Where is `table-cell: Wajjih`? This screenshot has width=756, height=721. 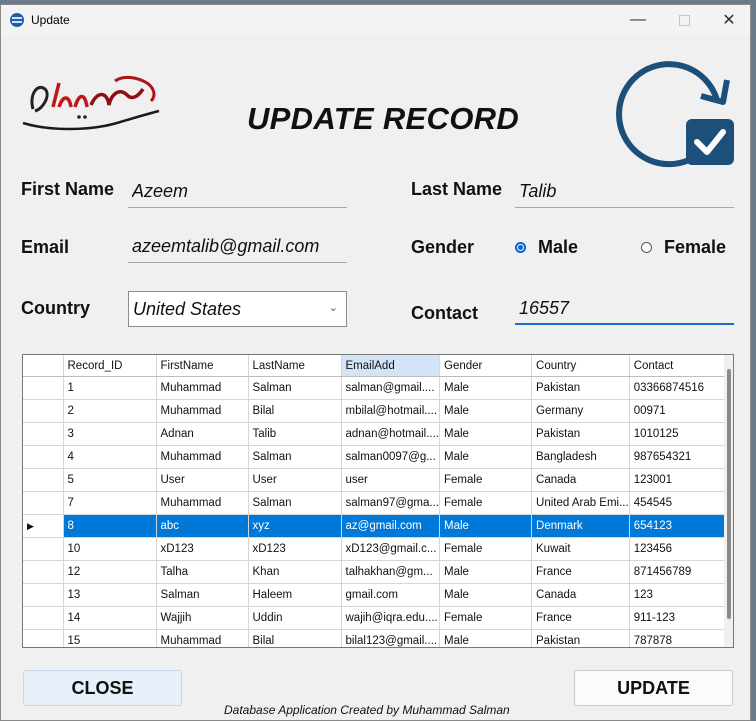
table-cell: Wajjih is located at coordinates (202, 618).